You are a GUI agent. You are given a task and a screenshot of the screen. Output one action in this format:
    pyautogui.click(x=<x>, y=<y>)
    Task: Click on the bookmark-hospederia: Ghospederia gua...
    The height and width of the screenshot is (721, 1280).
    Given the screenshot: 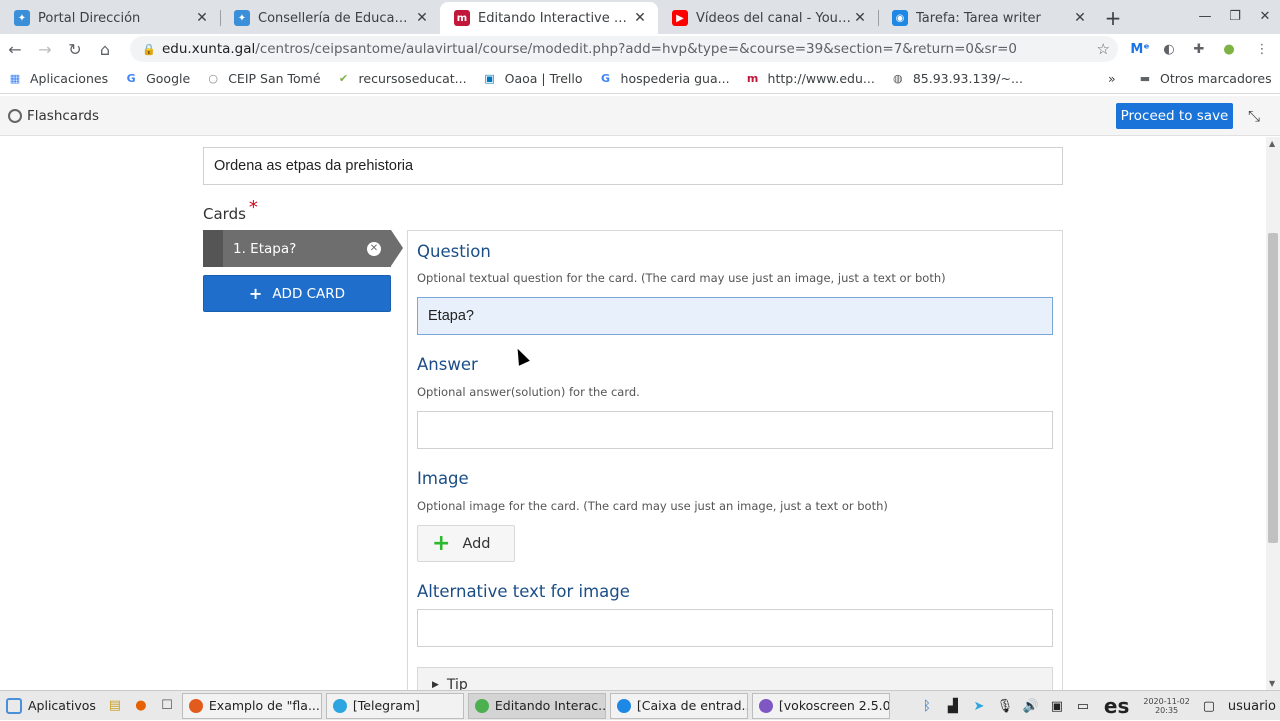 What is the action you would take?
    pyautogui.click(x=664, y=78)
    